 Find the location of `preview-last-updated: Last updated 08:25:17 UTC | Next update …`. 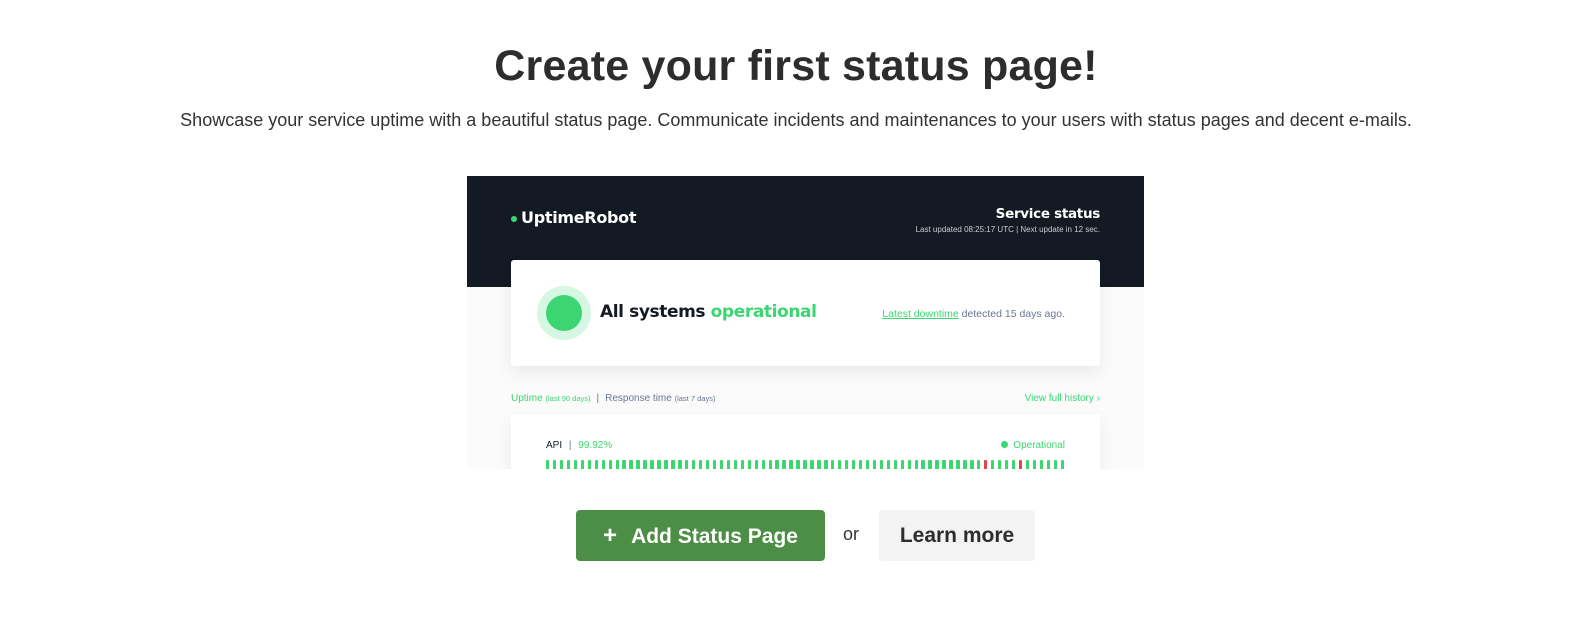

preview-last-updated: Last updated 08:25:17 UTC | Next update … is located at coordinates (1007, 229).